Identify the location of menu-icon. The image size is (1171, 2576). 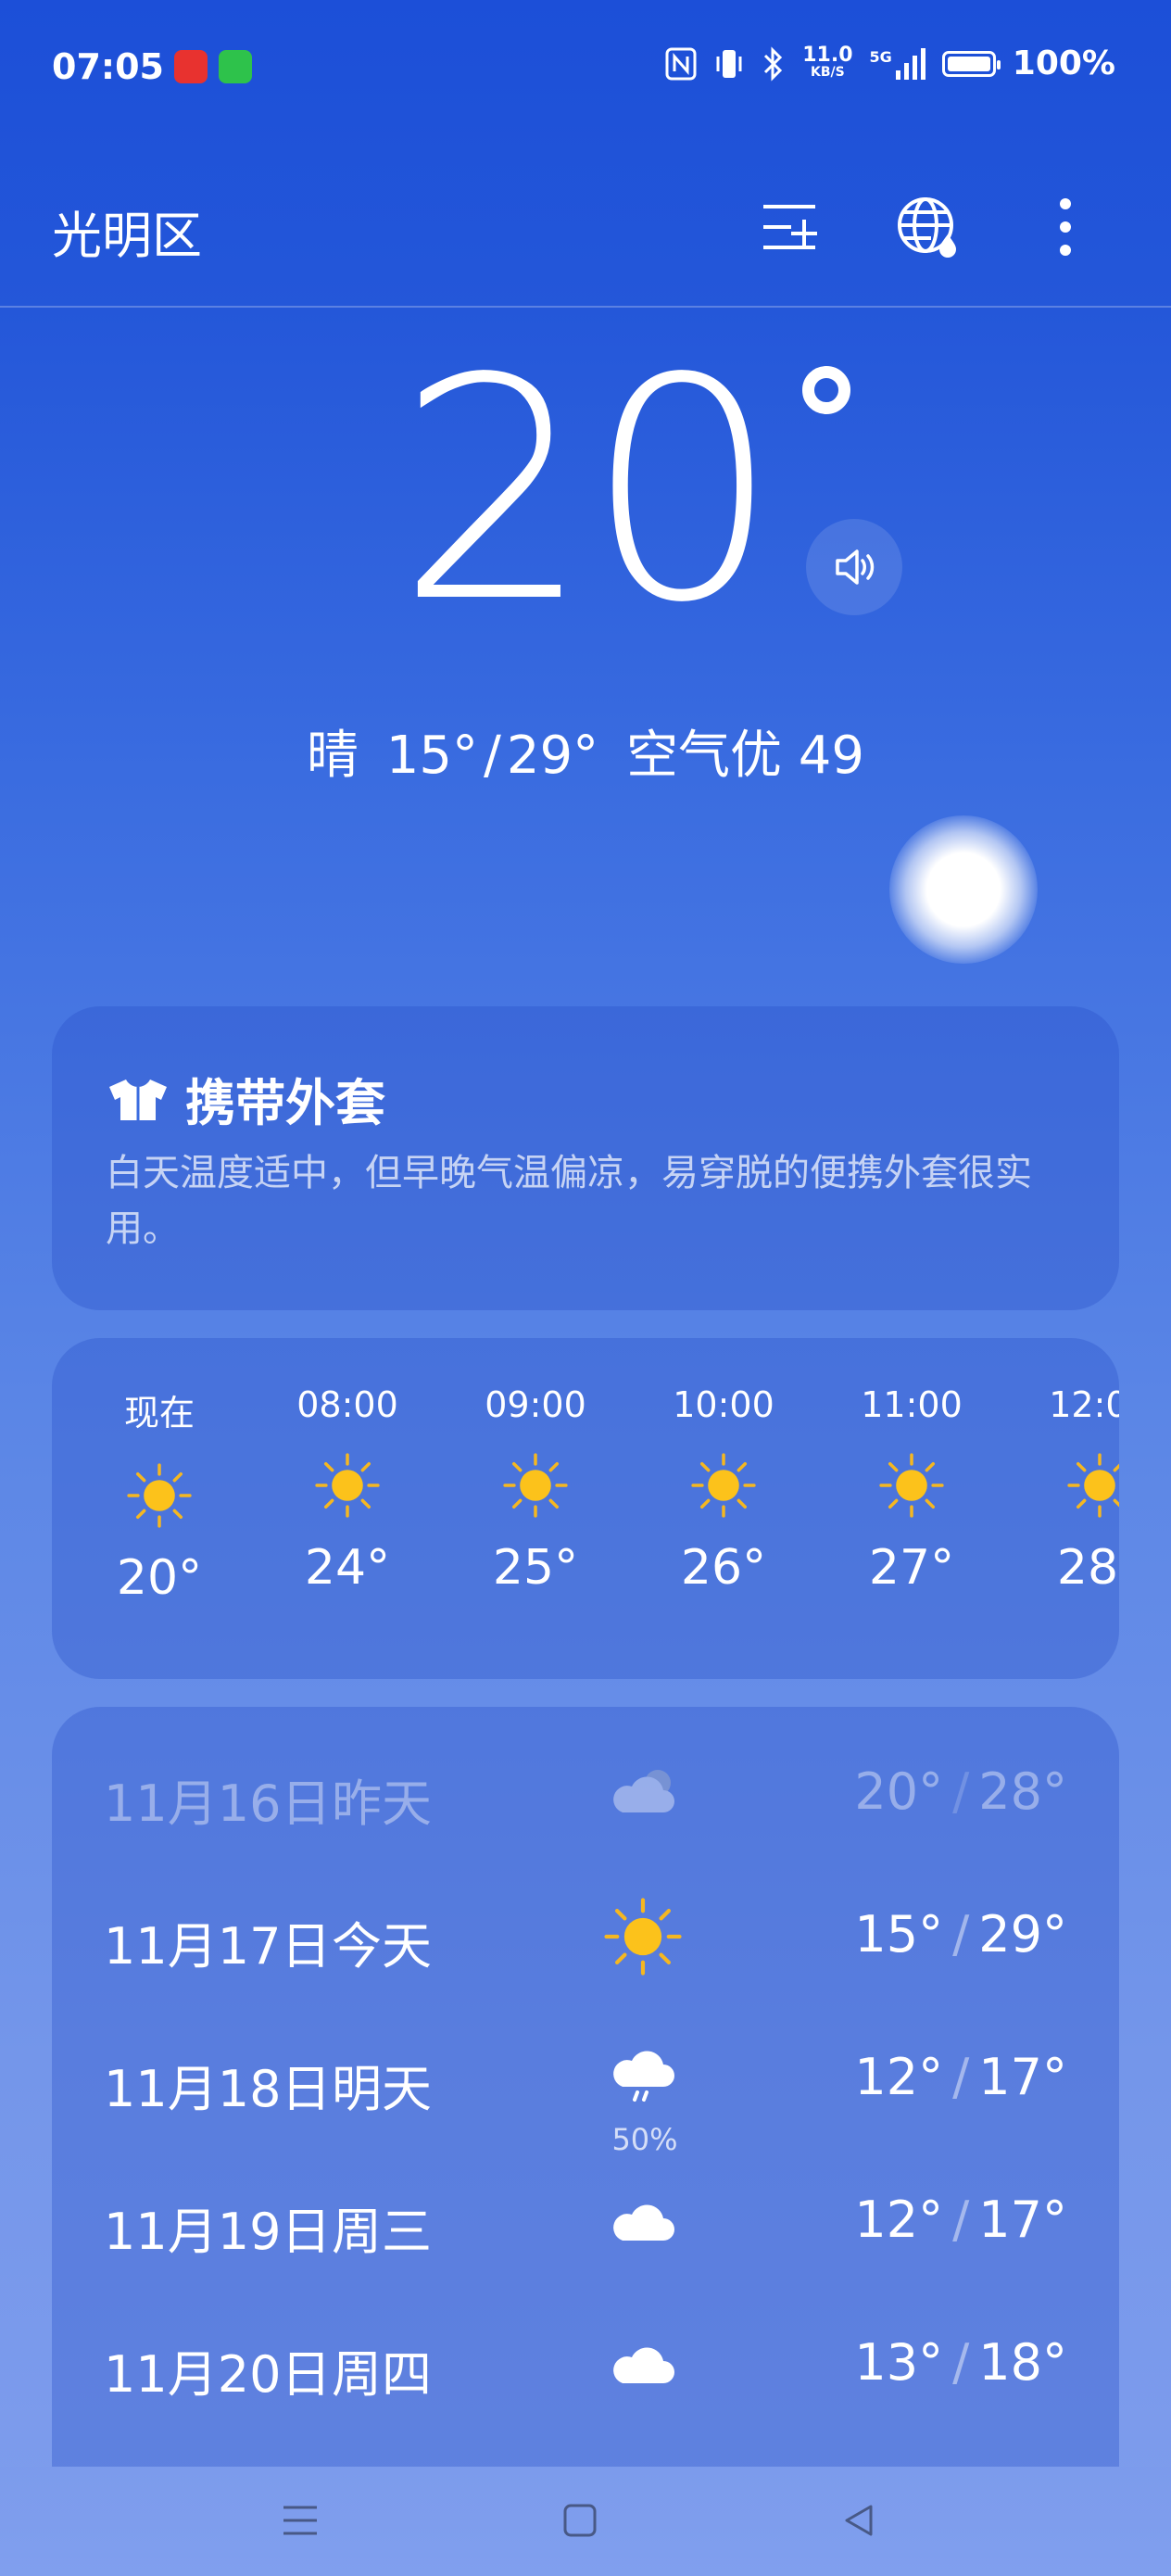
(300, 2520).